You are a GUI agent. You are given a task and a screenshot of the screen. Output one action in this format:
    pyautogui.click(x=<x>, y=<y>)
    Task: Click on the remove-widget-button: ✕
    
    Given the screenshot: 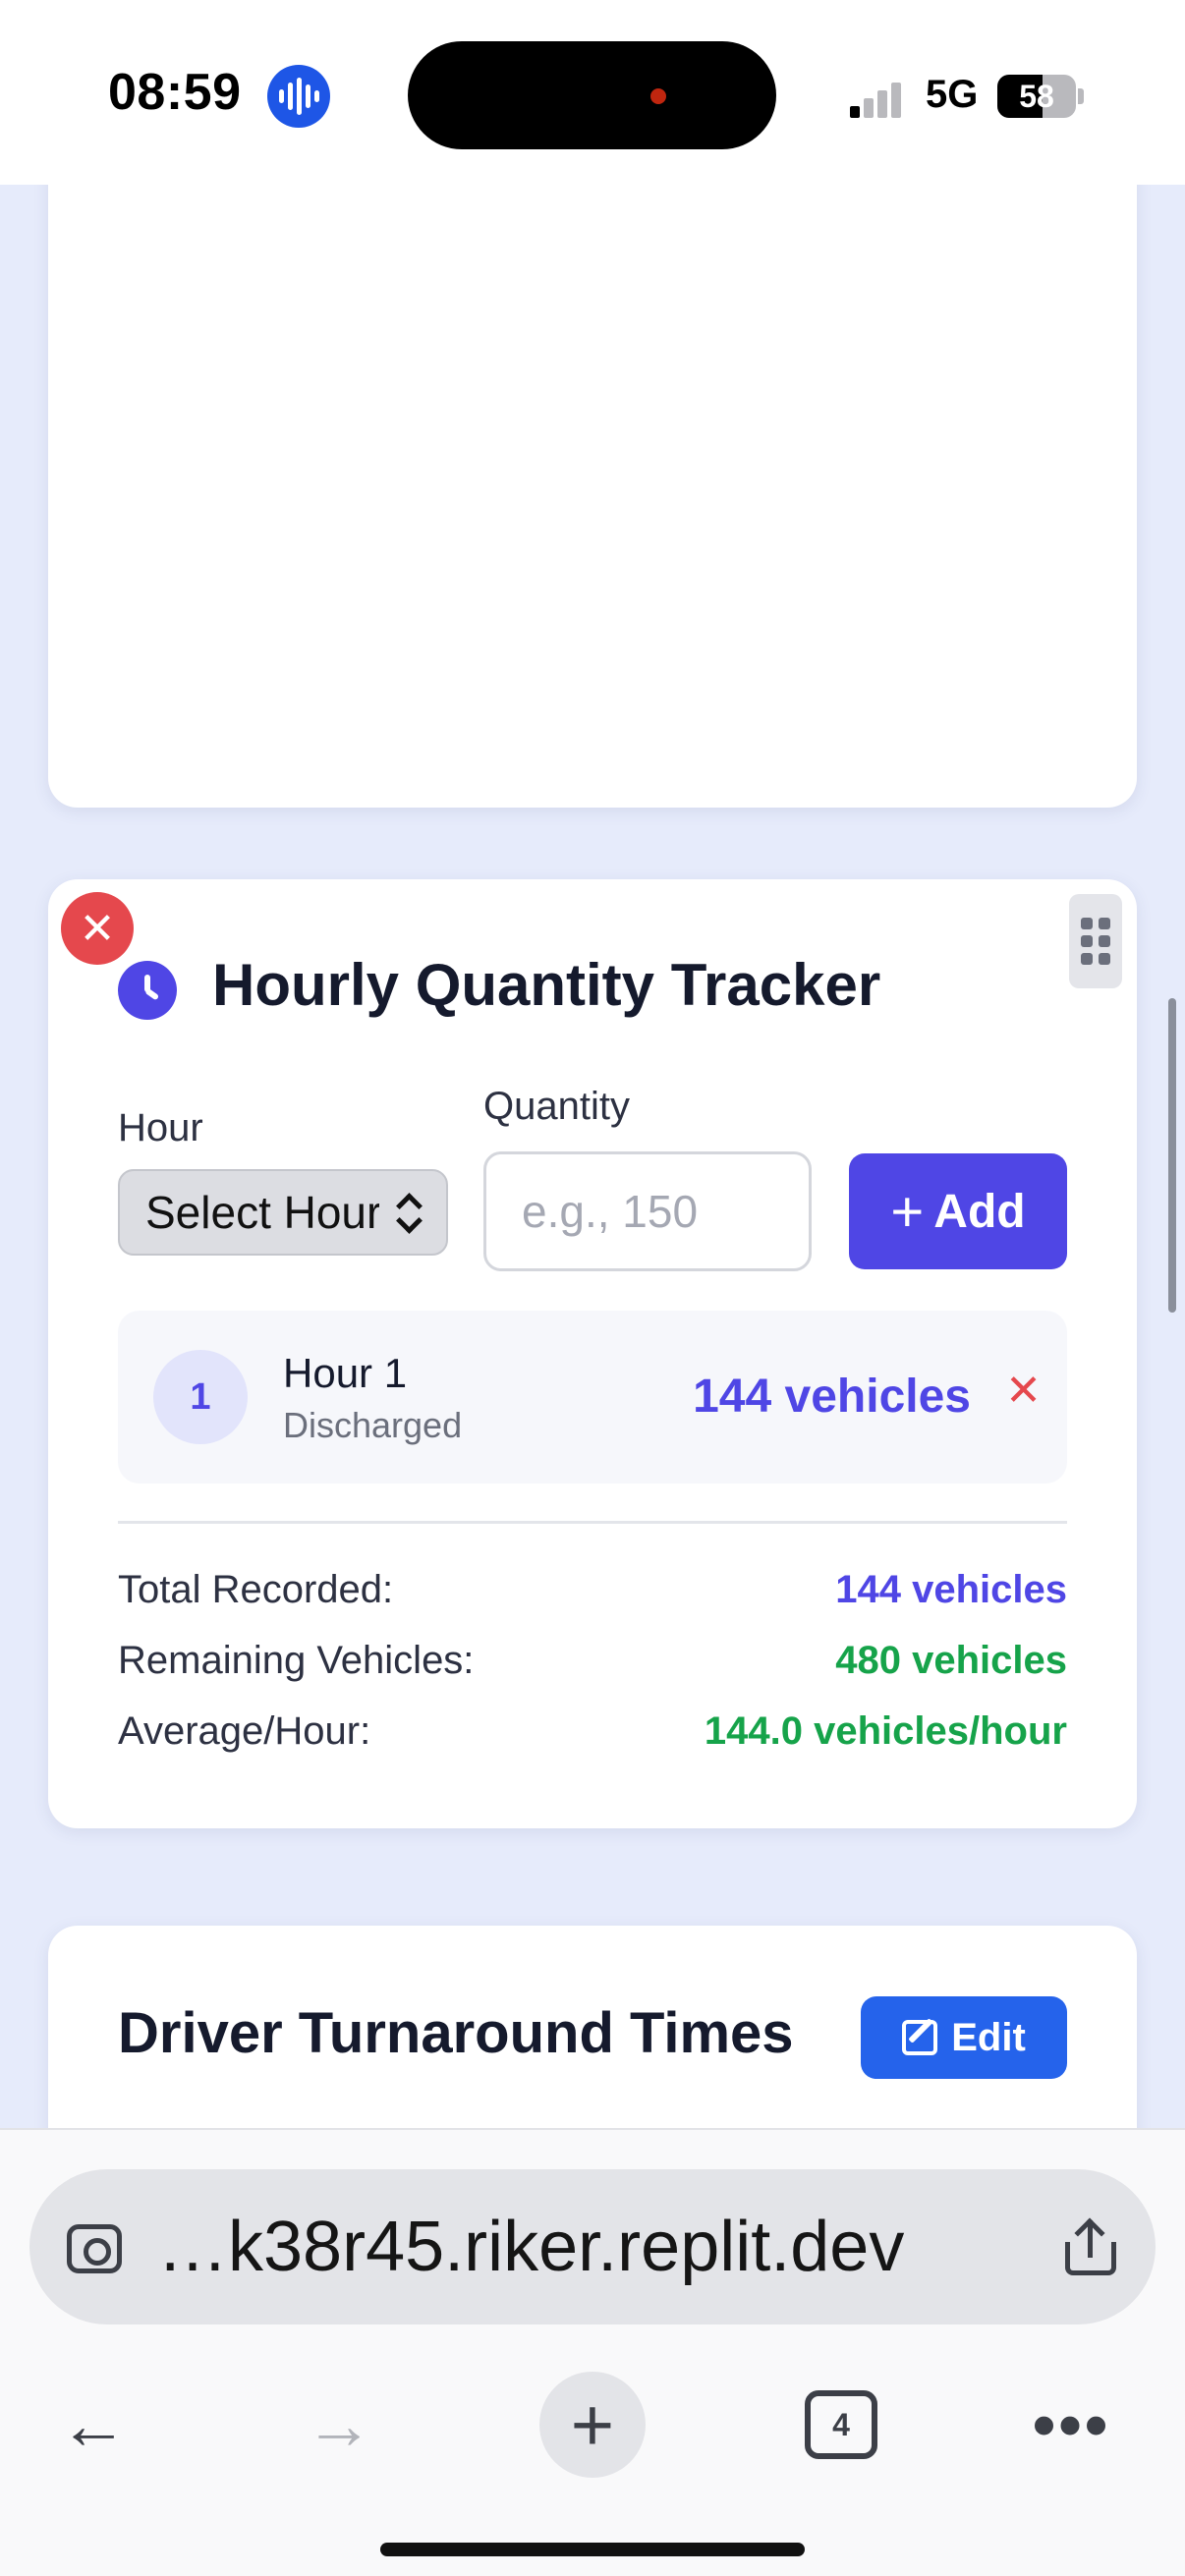 What is the action you would take?
    pyautogui.click(x=98, y=928)
    